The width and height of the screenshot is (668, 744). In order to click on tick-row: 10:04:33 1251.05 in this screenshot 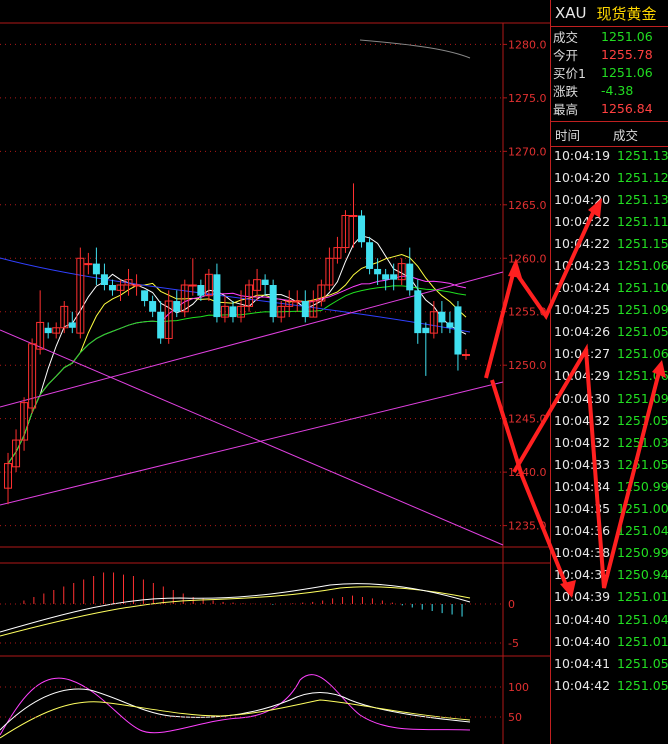, I will do `click(609, 464)`.